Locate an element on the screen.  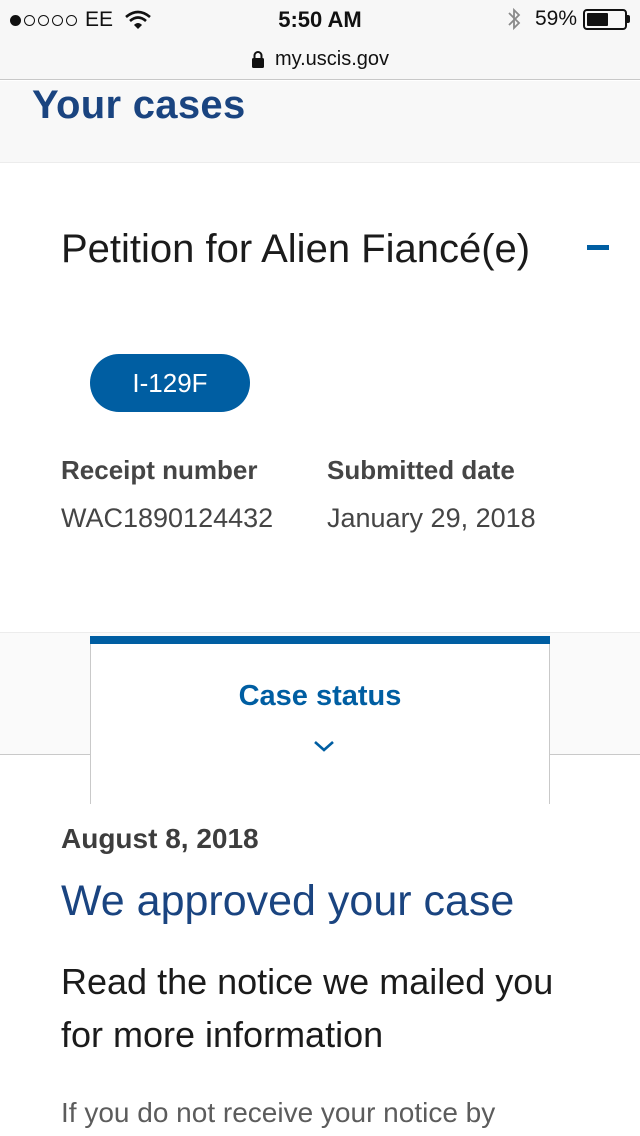
receipt-number-label: Receipt number is located at coordinates (159, 470).